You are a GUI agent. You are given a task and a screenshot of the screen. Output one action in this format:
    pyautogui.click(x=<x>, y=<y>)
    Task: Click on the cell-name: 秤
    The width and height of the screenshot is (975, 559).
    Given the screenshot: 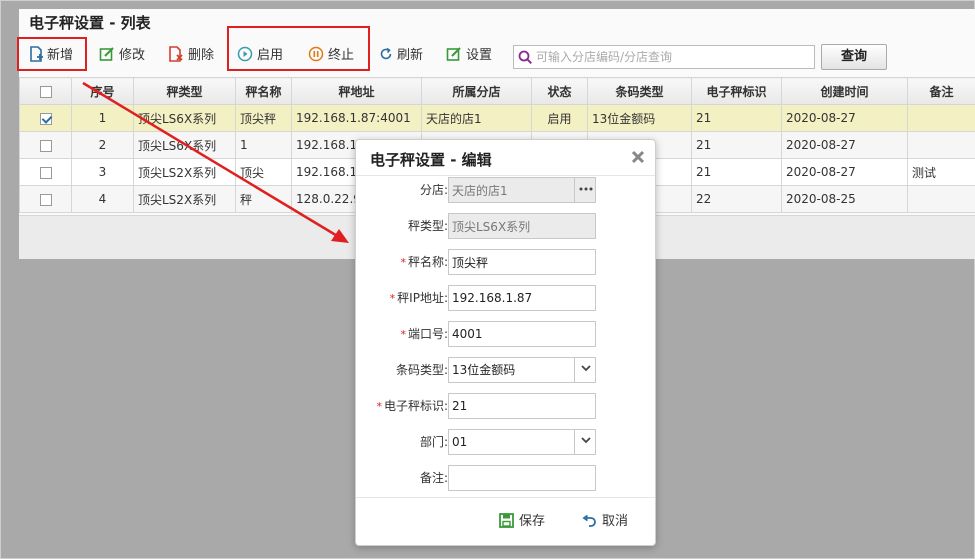 What is the action you would take?
    pyautogui.click(x=263, y=199)
    